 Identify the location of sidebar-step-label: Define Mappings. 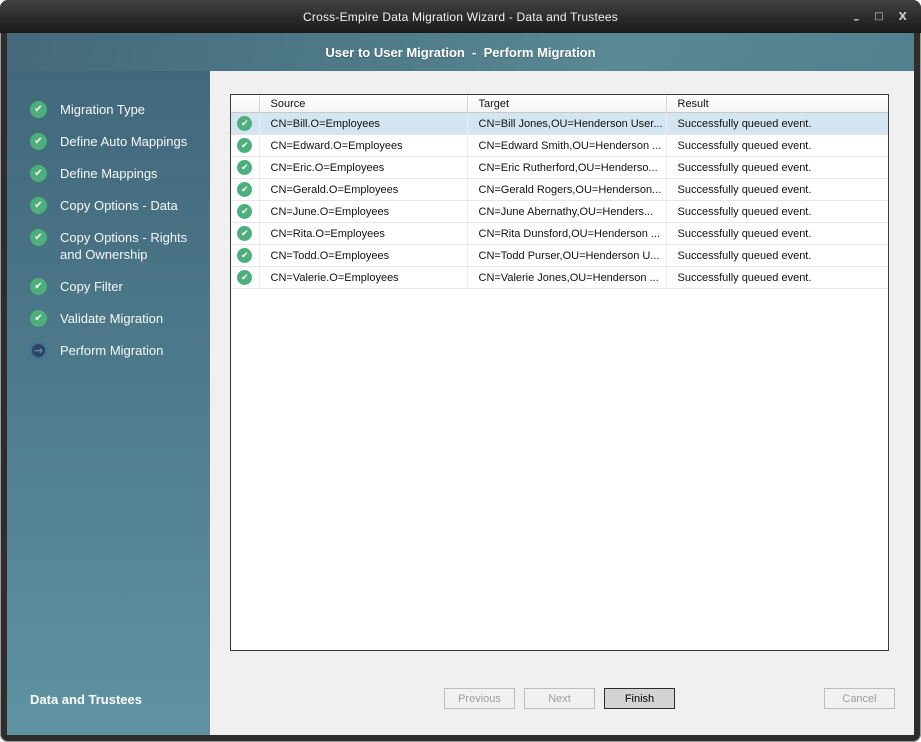
(109, 173).